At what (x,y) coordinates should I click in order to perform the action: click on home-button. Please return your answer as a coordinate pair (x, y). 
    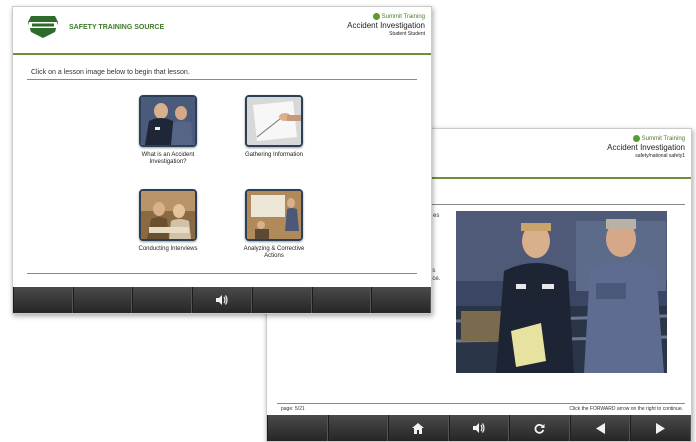
    Looking at the image, I should click on (418, 428).